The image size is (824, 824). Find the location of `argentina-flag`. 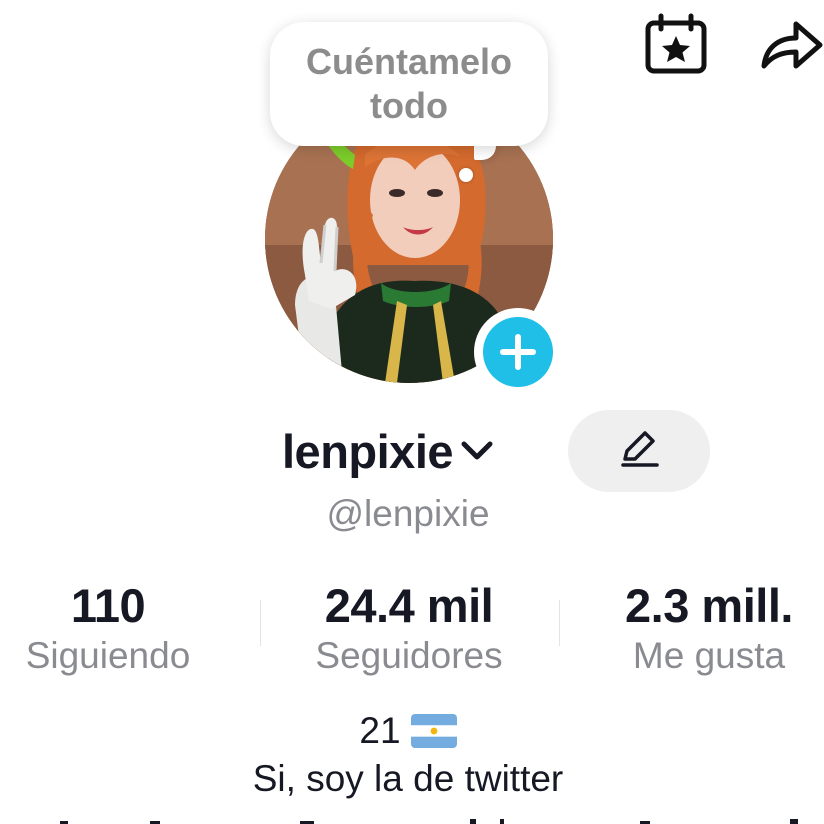

argentina-flag is located at coordinates (433, 731).